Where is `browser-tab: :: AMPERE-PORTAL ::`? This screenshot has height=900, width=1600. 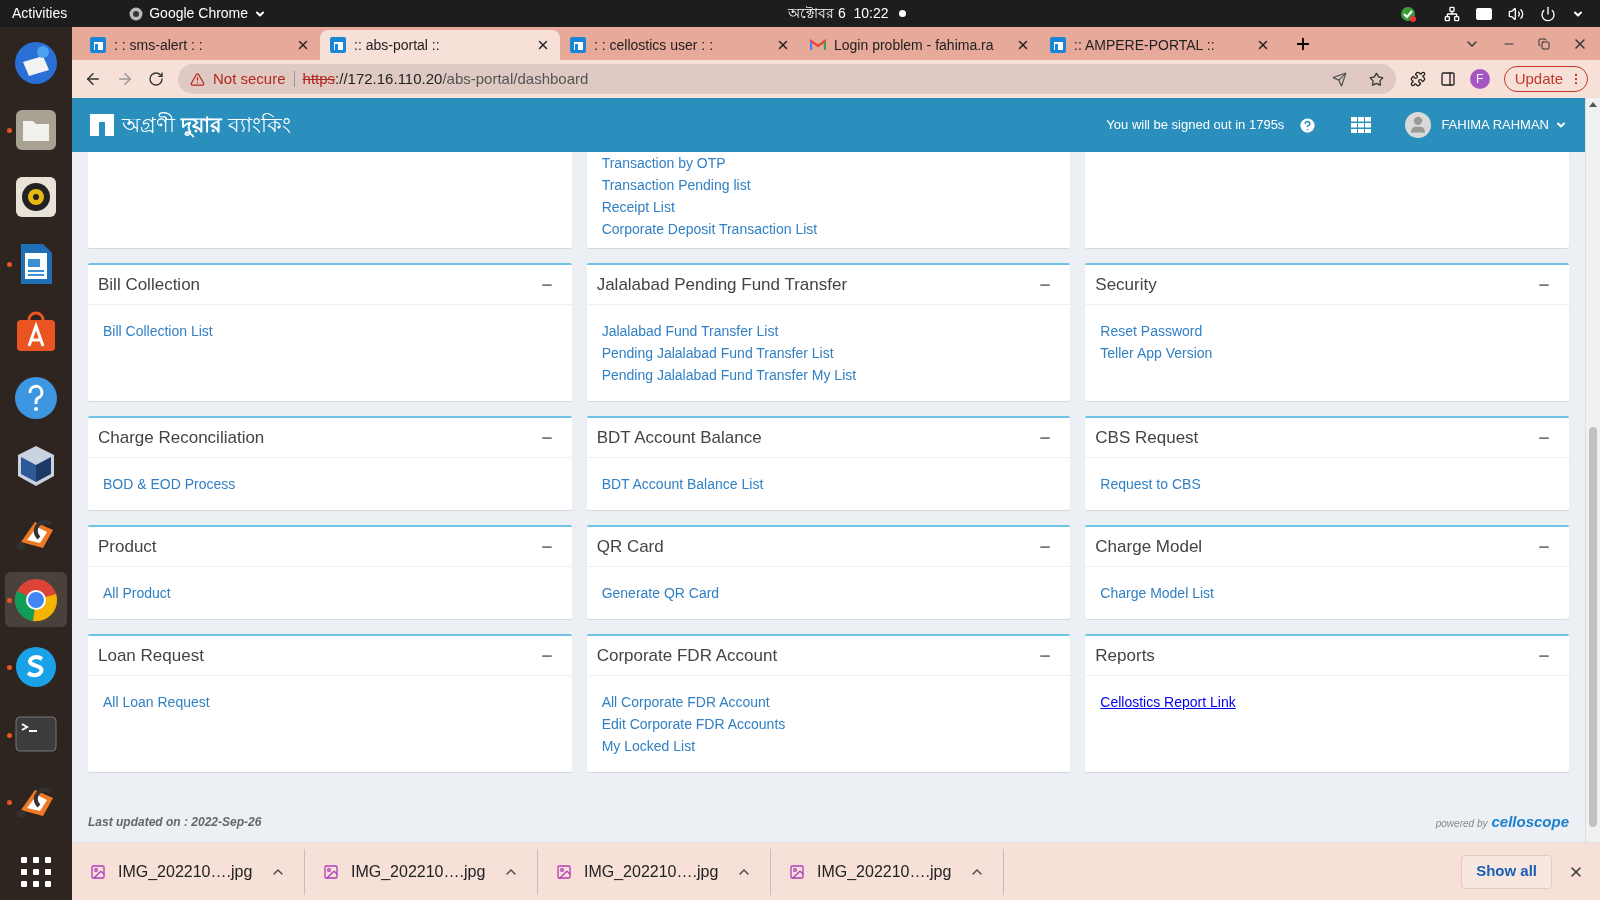 browser-tab: :: AMPERE-PORTAL :: is located at coordinates (1160, 45).